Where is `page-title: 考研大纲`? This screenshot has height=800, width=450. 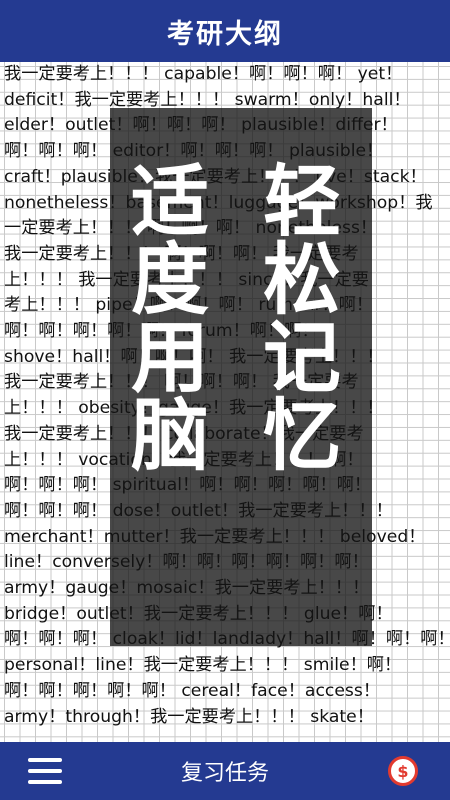
page-title: 考研大纲 is located at coordinates (225, 34).